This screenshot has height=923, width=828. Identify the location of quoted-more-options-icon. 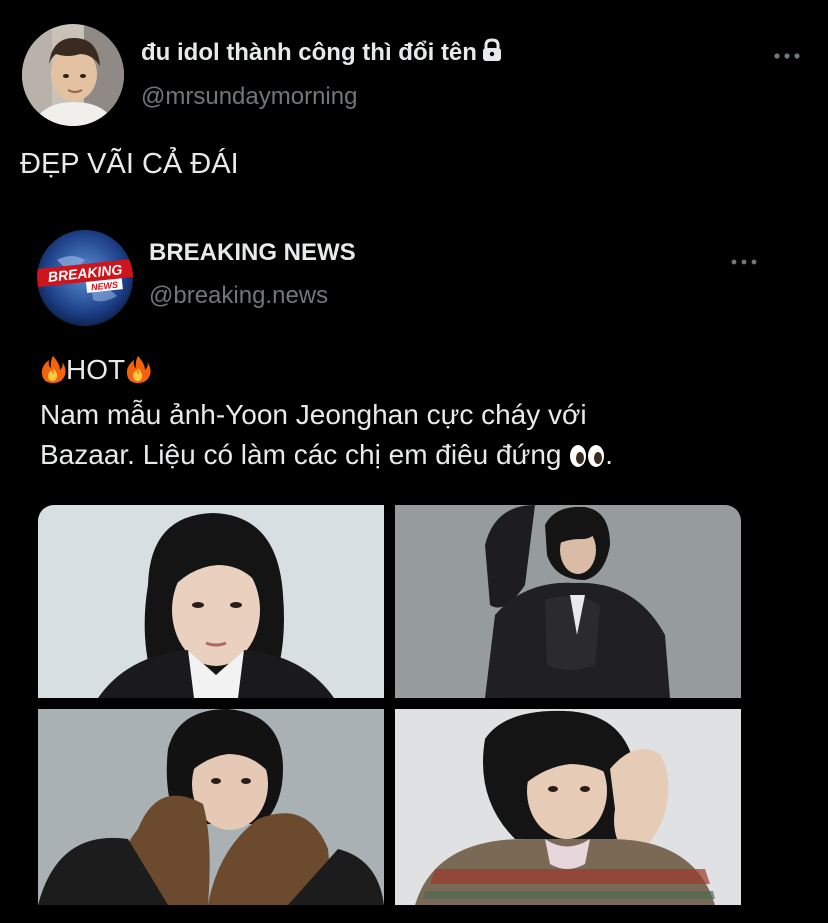
(744, 262).